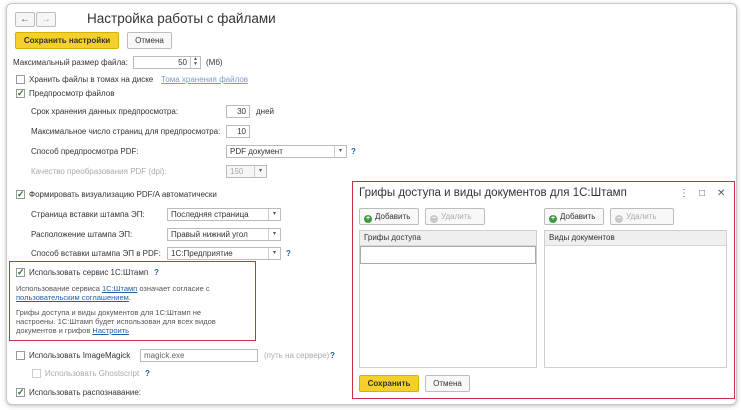  What do you see at coordinates (684, 193) in the screenshot?
I see `more-menu-icon: ⋮` at bounding box center [684, 193].